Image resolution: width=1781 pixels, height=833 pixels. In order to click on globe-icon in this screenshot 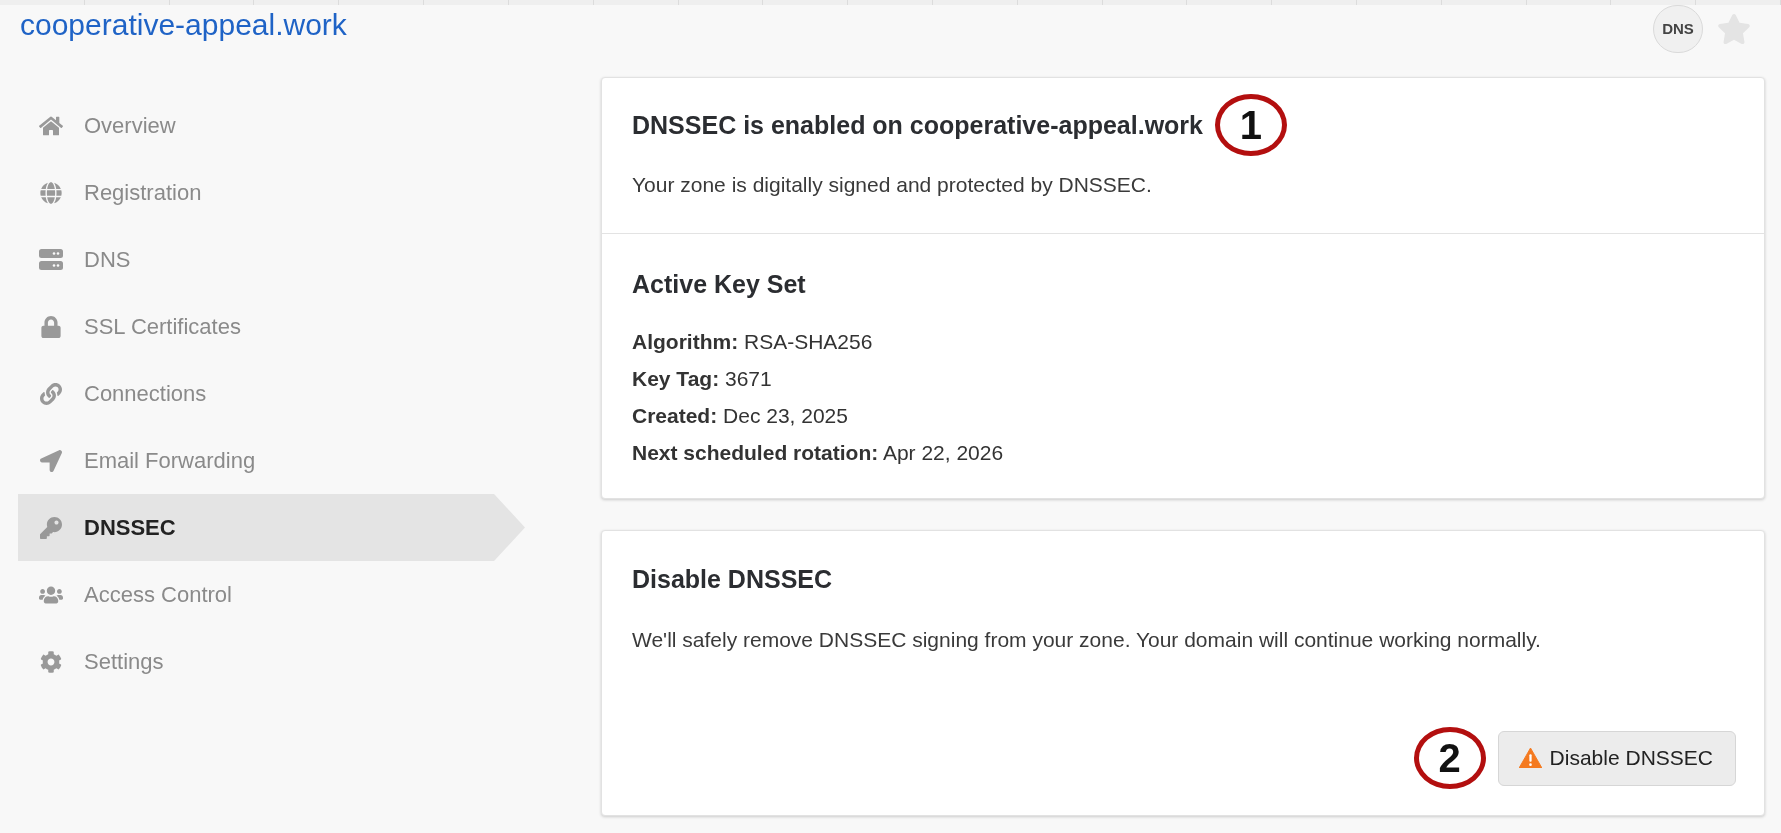, I will do `click(51, 192)`.